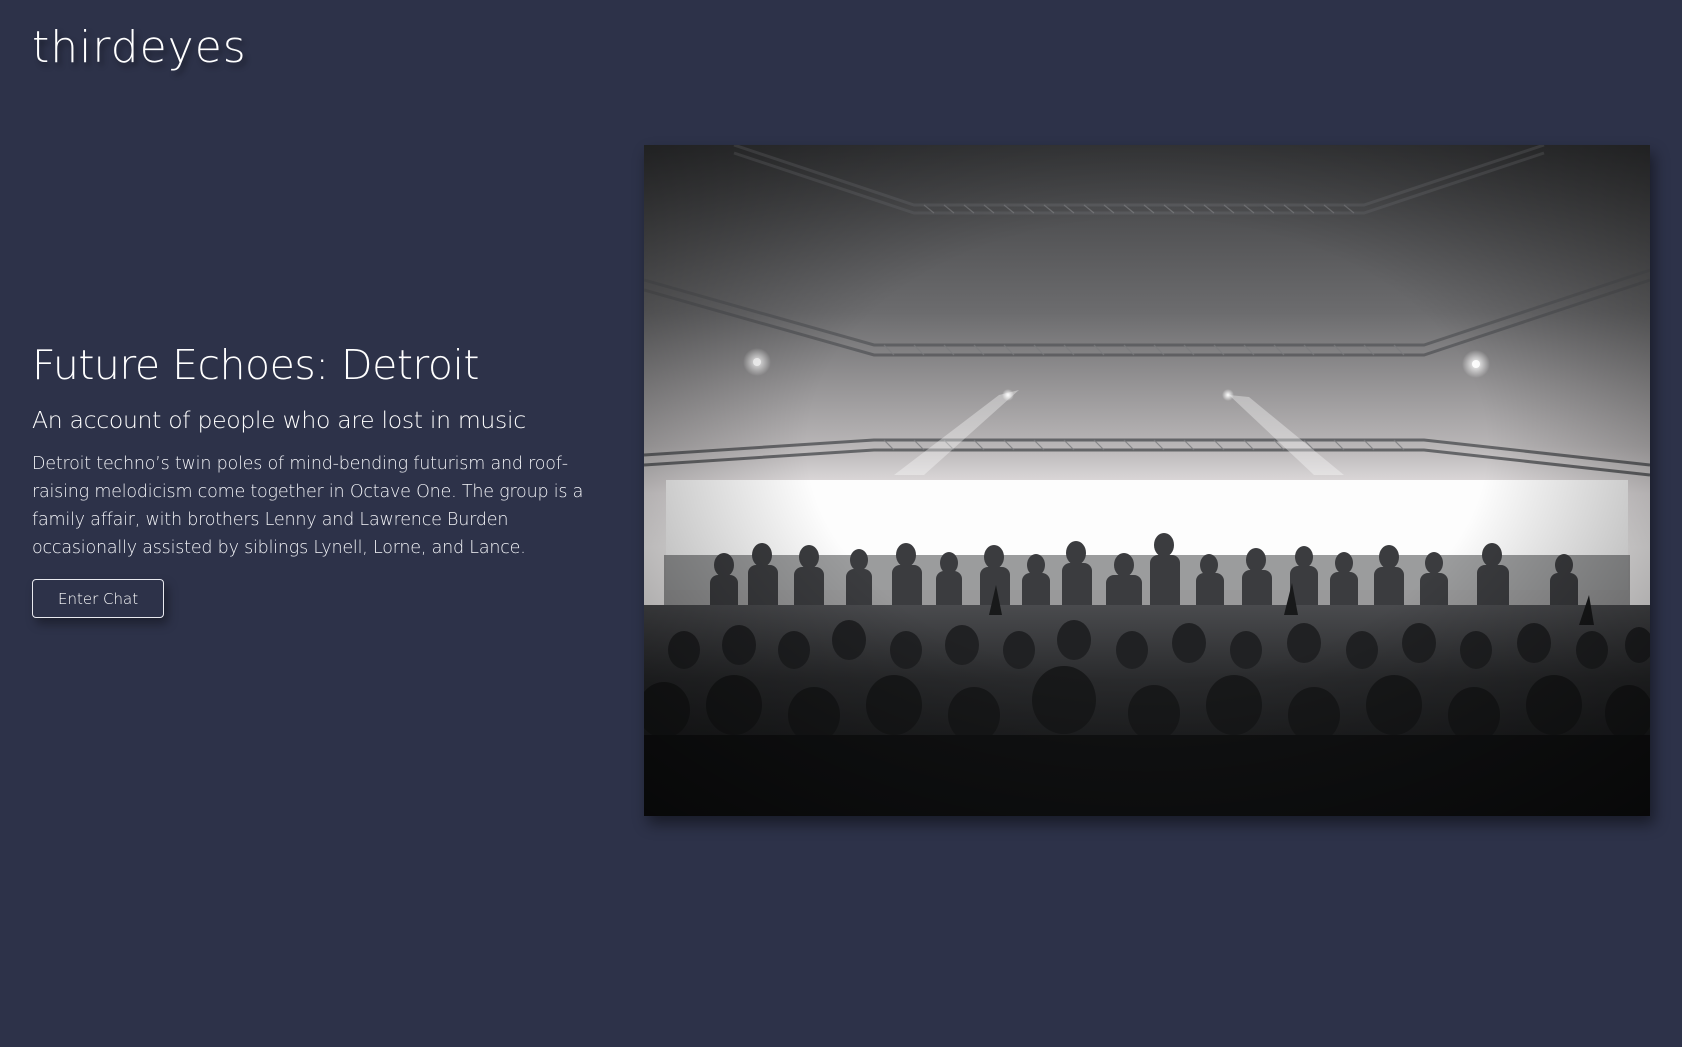 The width and height of the screenshot is (1682, 1047). What do you see at coordinates (139, 48) in the screenshot?
I see `brand-logo: thirdeyes` at bounding box center [139, 48].